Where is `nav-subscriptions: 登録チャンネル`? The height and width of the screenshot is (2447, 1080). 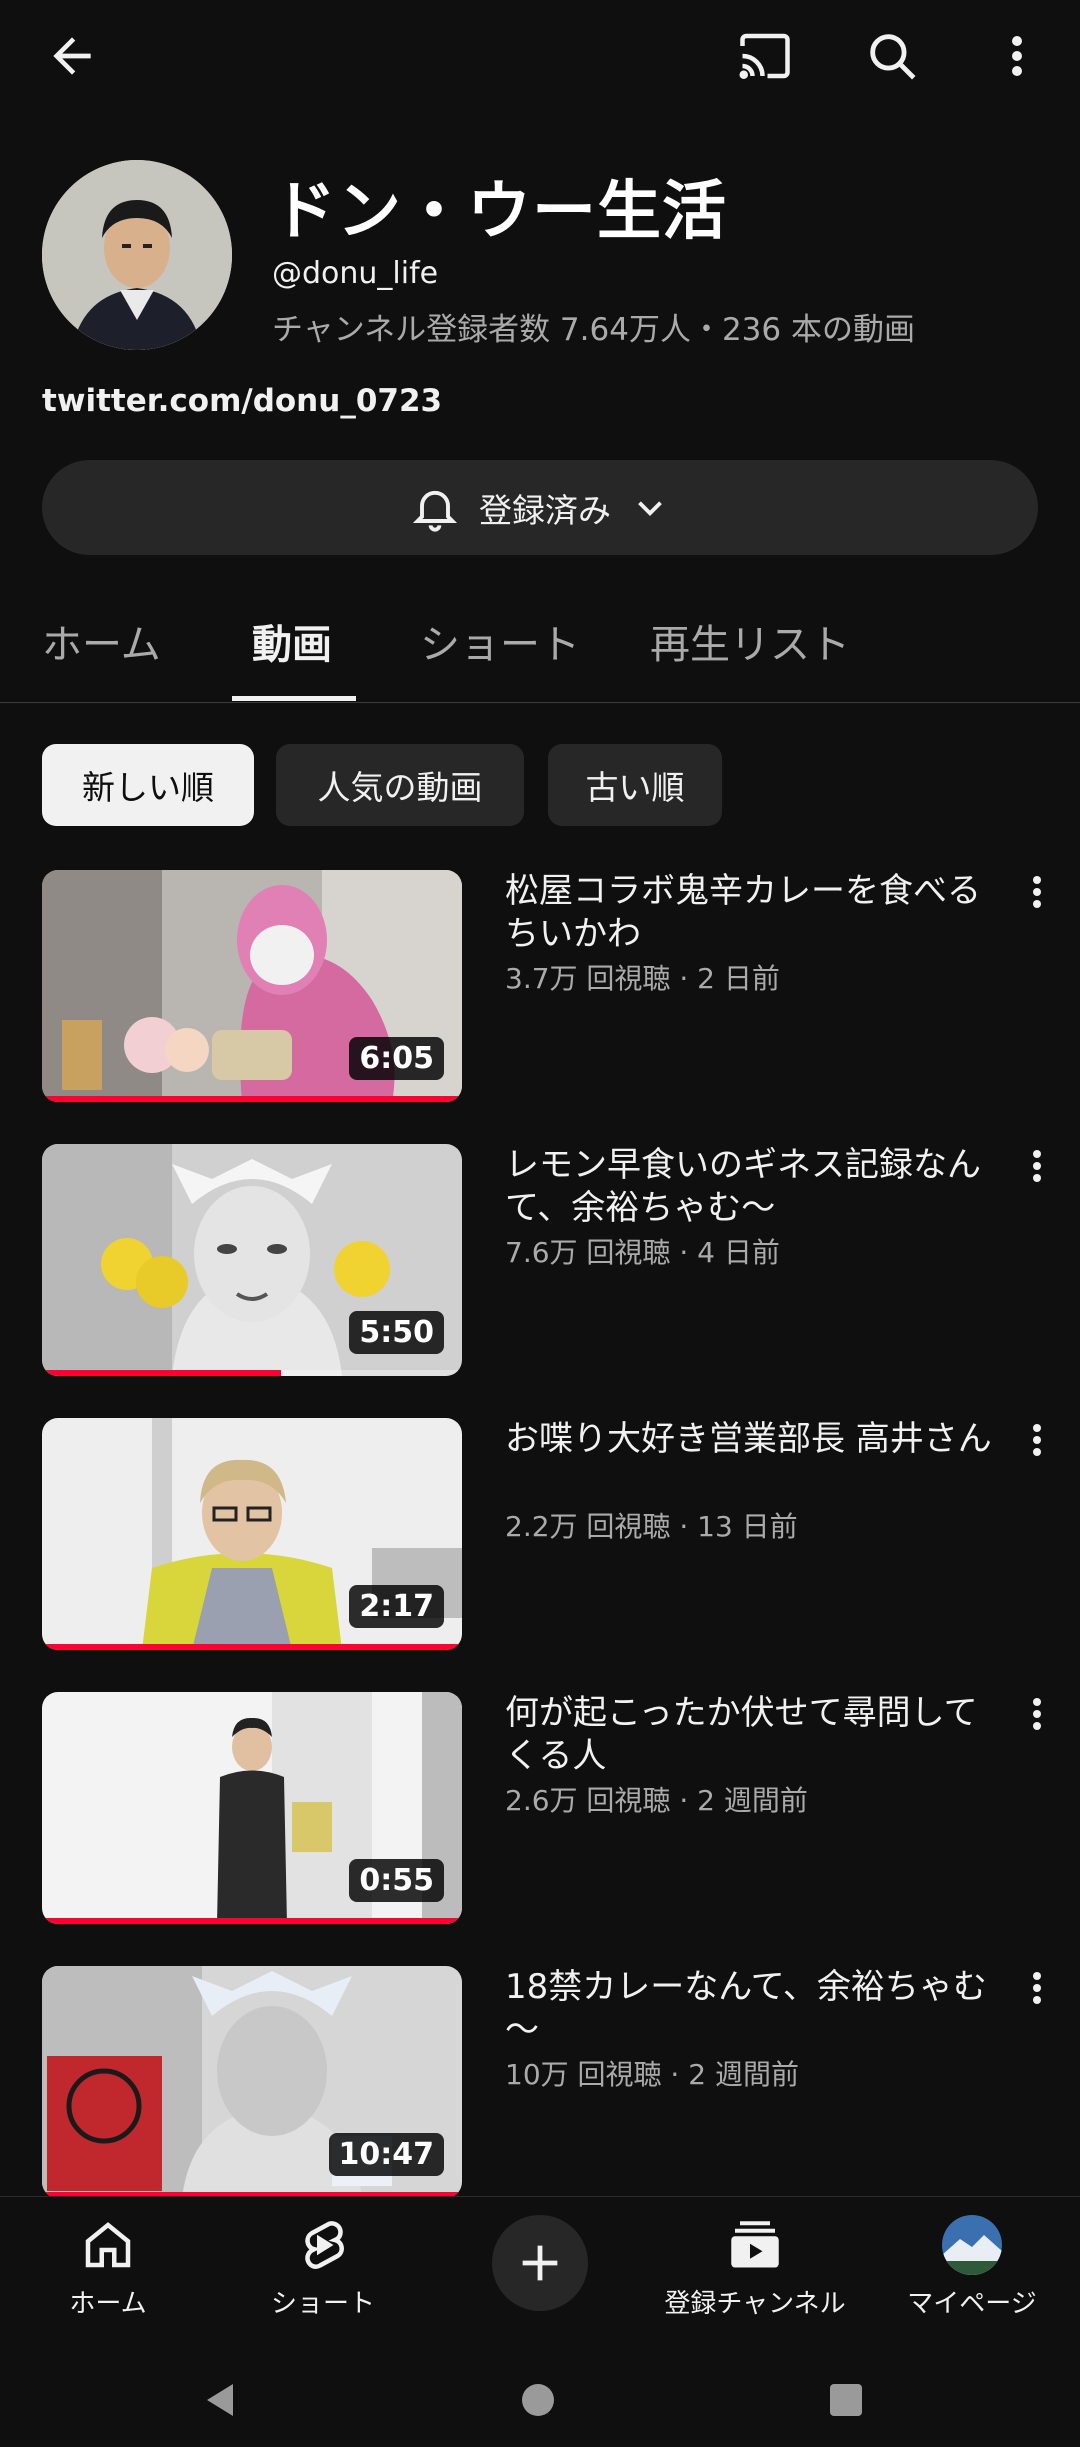 nav-subscriptions: 登録チャンネル is located at coordinates (755, 2267).